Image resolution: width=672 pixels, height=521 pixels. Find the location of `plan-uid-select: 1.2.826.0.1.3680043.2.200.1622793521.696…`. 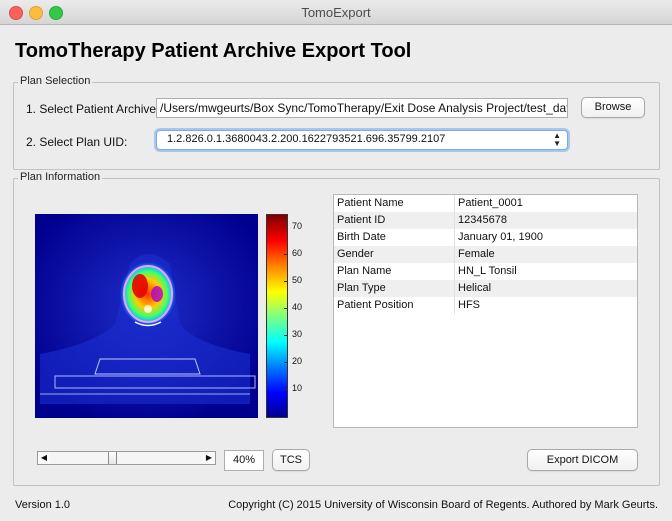

plan-uid-select: 1.2.826.0.1.3680043.2.200.1622793521.696… is located at coordinates (362, 140).